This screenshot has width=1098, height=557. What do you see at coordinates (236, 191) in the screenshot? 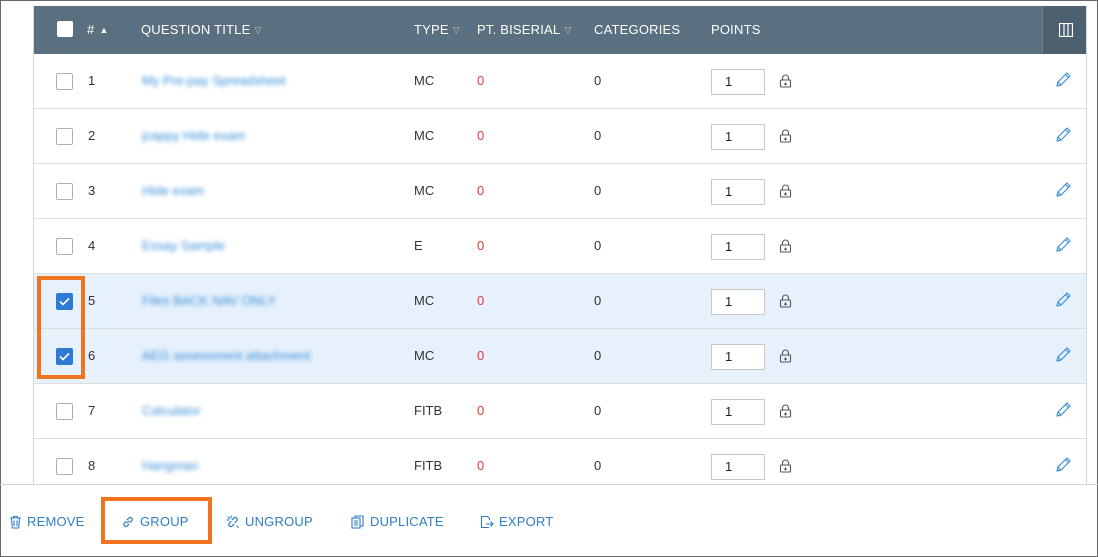
I see `question-title-cell: Hide exam` at bounding box center [236, 191].